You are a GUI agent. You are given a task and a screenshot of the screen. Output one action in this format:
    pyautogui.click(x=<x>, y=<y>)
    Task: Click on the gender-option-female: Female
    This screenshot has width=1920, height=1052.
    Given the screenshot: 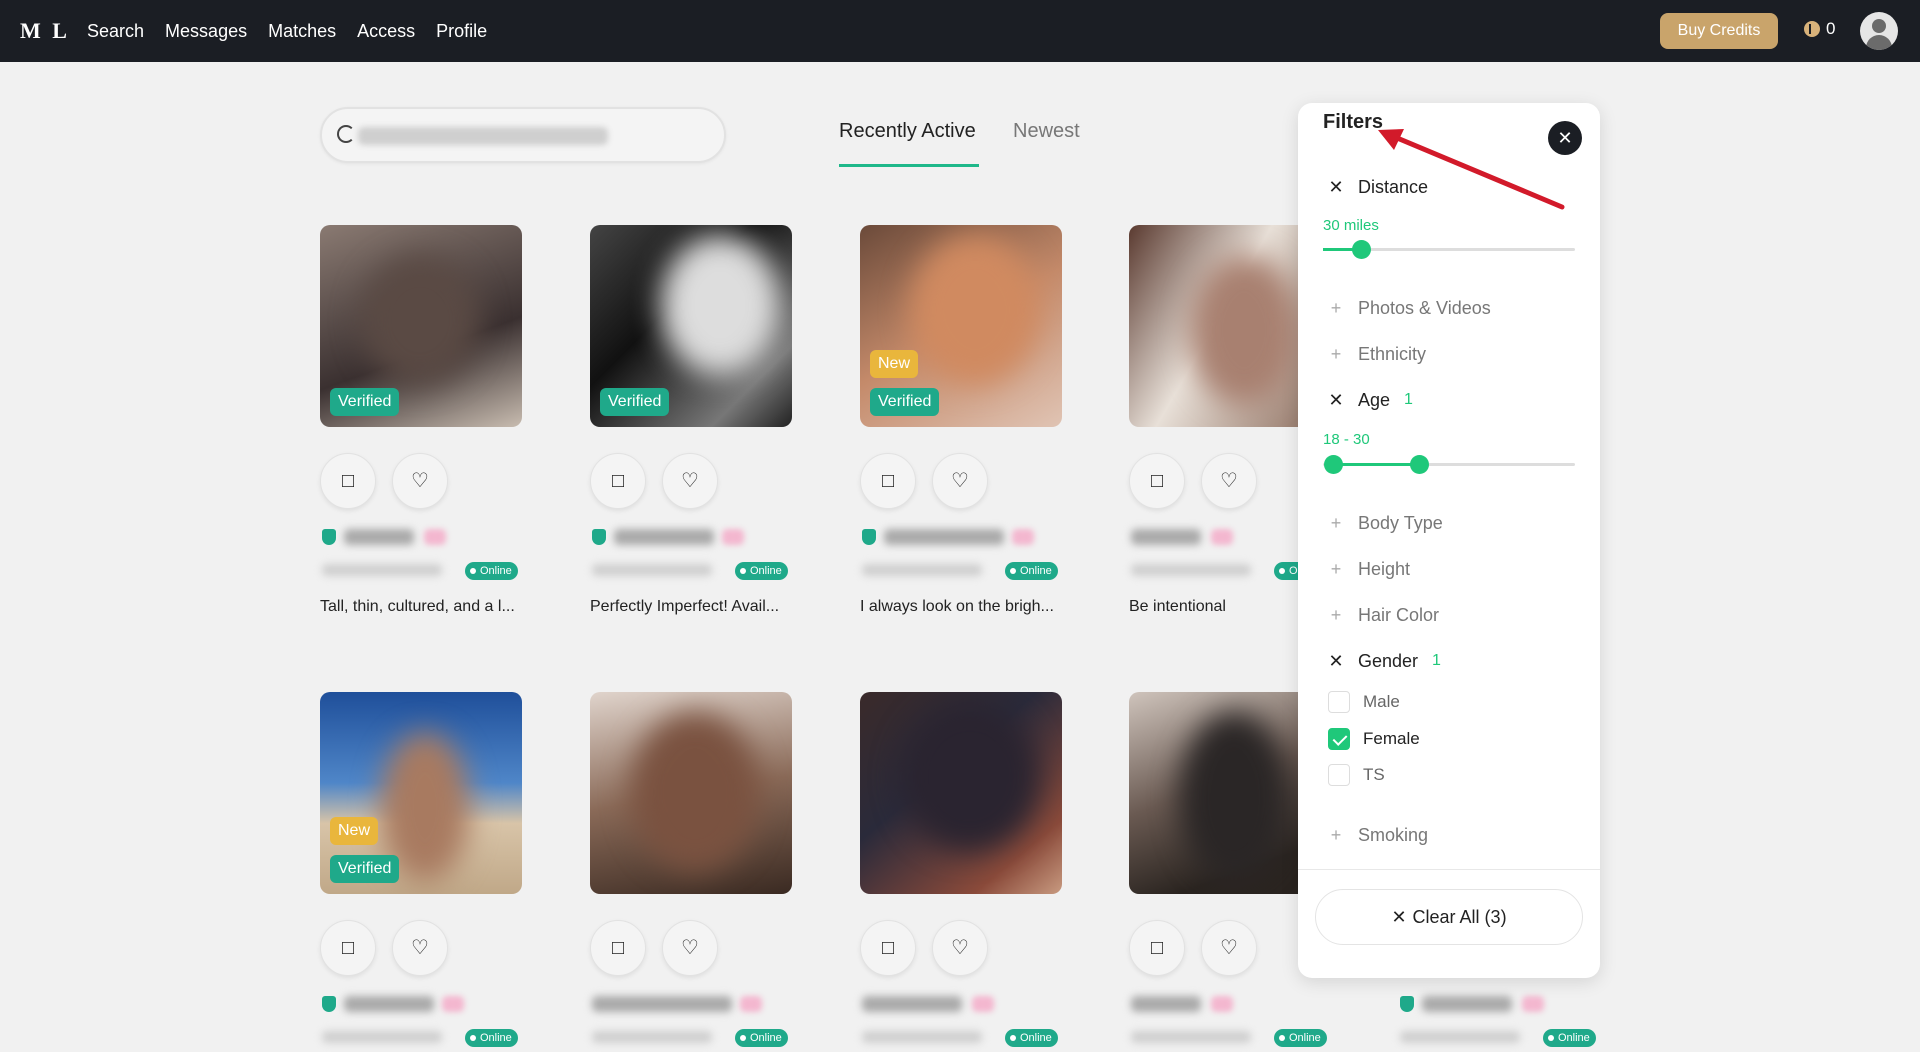 What is the action you would take?
    pyautogui.click(x=1374, y=739)
    